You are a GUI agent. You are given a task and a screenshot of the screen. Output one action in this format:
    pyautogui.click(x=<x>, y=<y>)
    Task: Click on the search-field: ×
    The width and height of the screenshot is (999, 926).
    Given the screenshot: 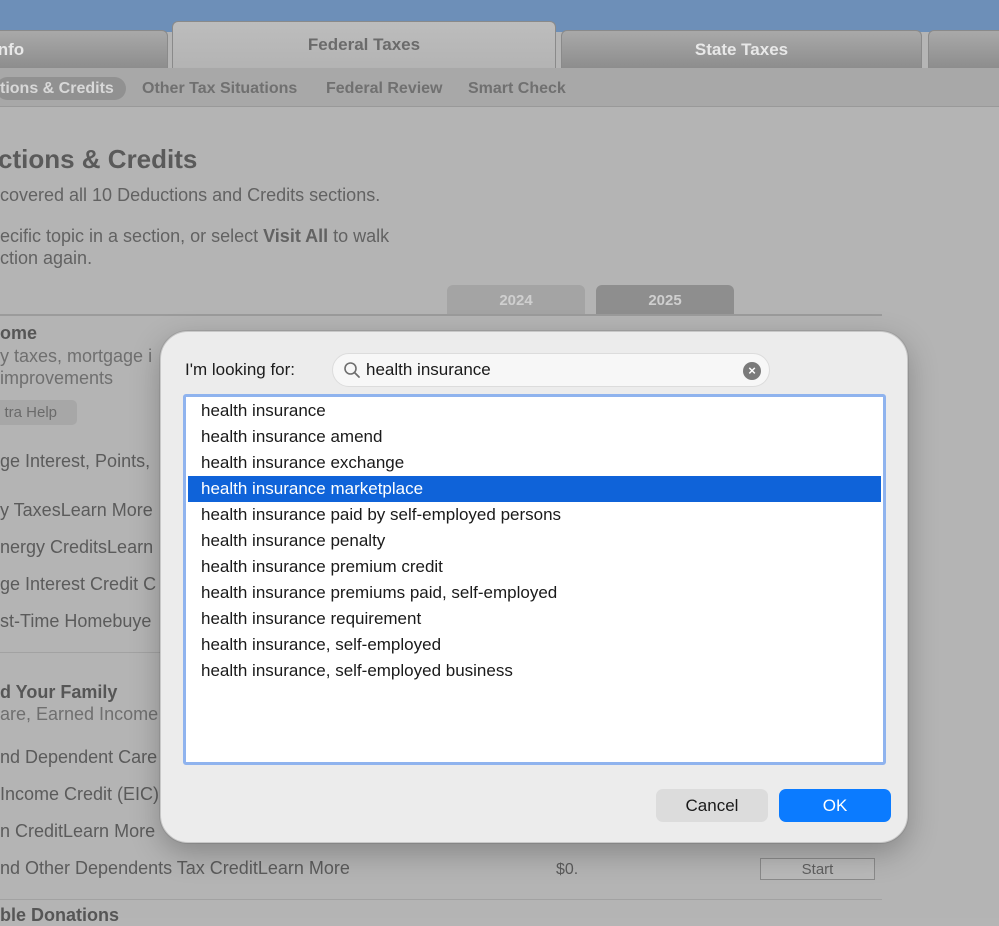 What is the action you would take?
    pyautogui.click(x=551, y=370)
    